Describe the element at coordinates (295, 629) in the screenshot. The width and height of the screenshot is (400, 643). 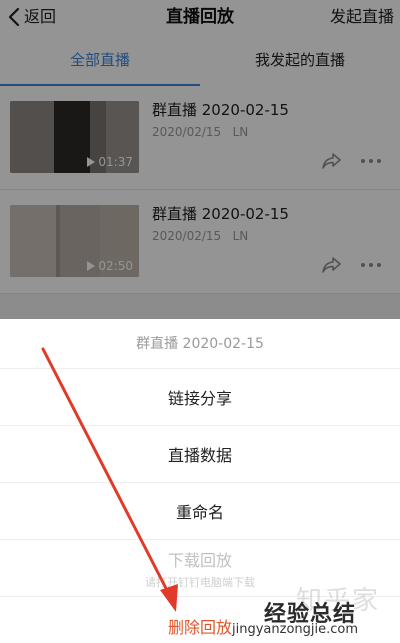
I see `watermark-url: jingyanzongjie.com` at that location.